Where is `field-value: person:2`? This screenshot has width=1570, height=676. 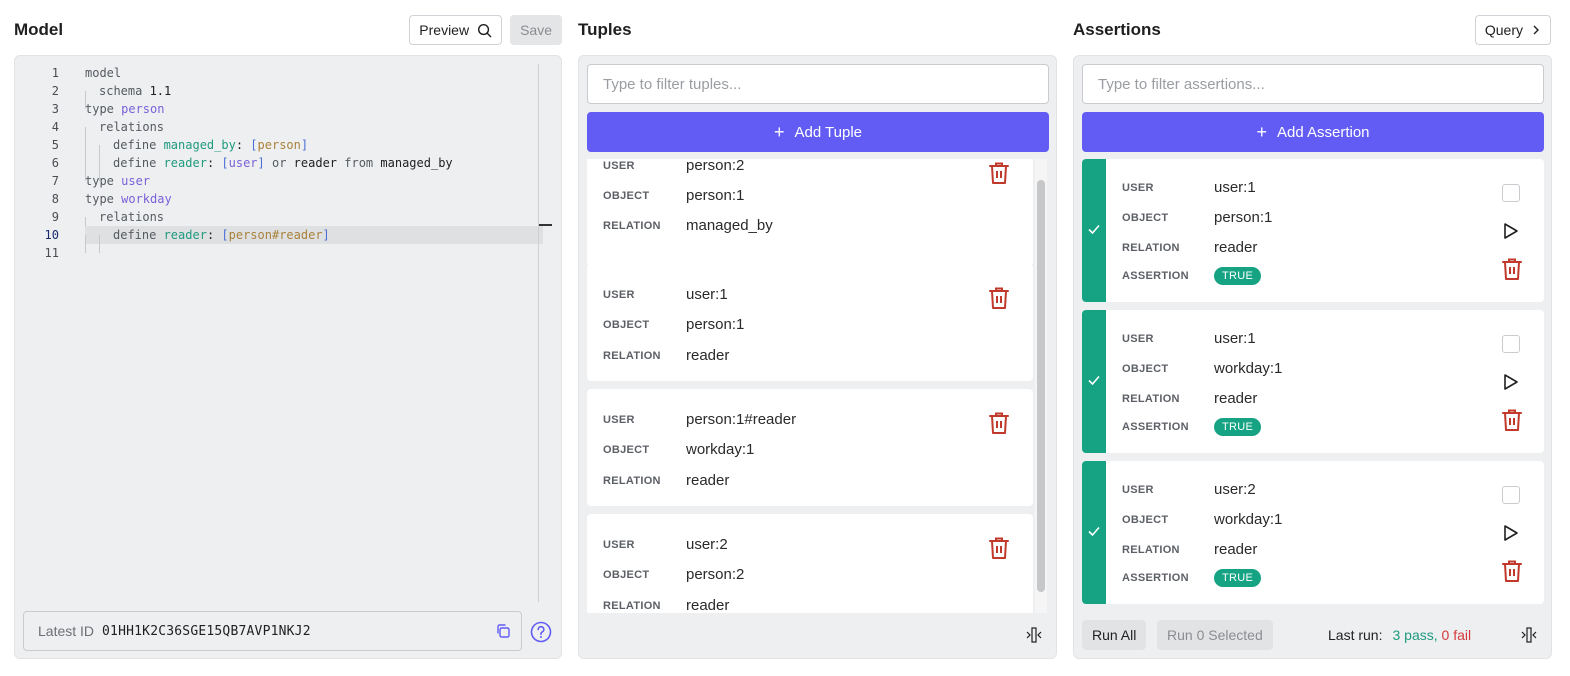
field-value: person:2 is located at coordinates (715, 574).